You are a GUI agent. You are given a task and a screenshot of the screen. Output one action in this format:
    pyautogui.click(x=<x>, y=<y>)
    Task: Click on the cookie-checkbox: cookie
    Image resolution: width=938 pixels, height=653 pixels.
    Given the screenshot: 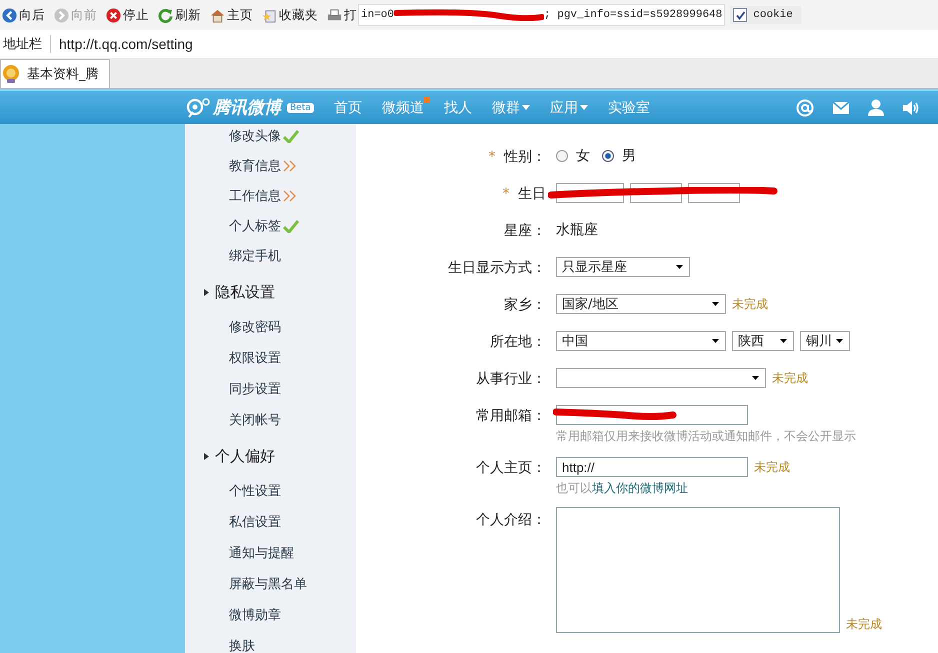 What is the action you would take?
    pyautogui.click(x=765, y=15)
    